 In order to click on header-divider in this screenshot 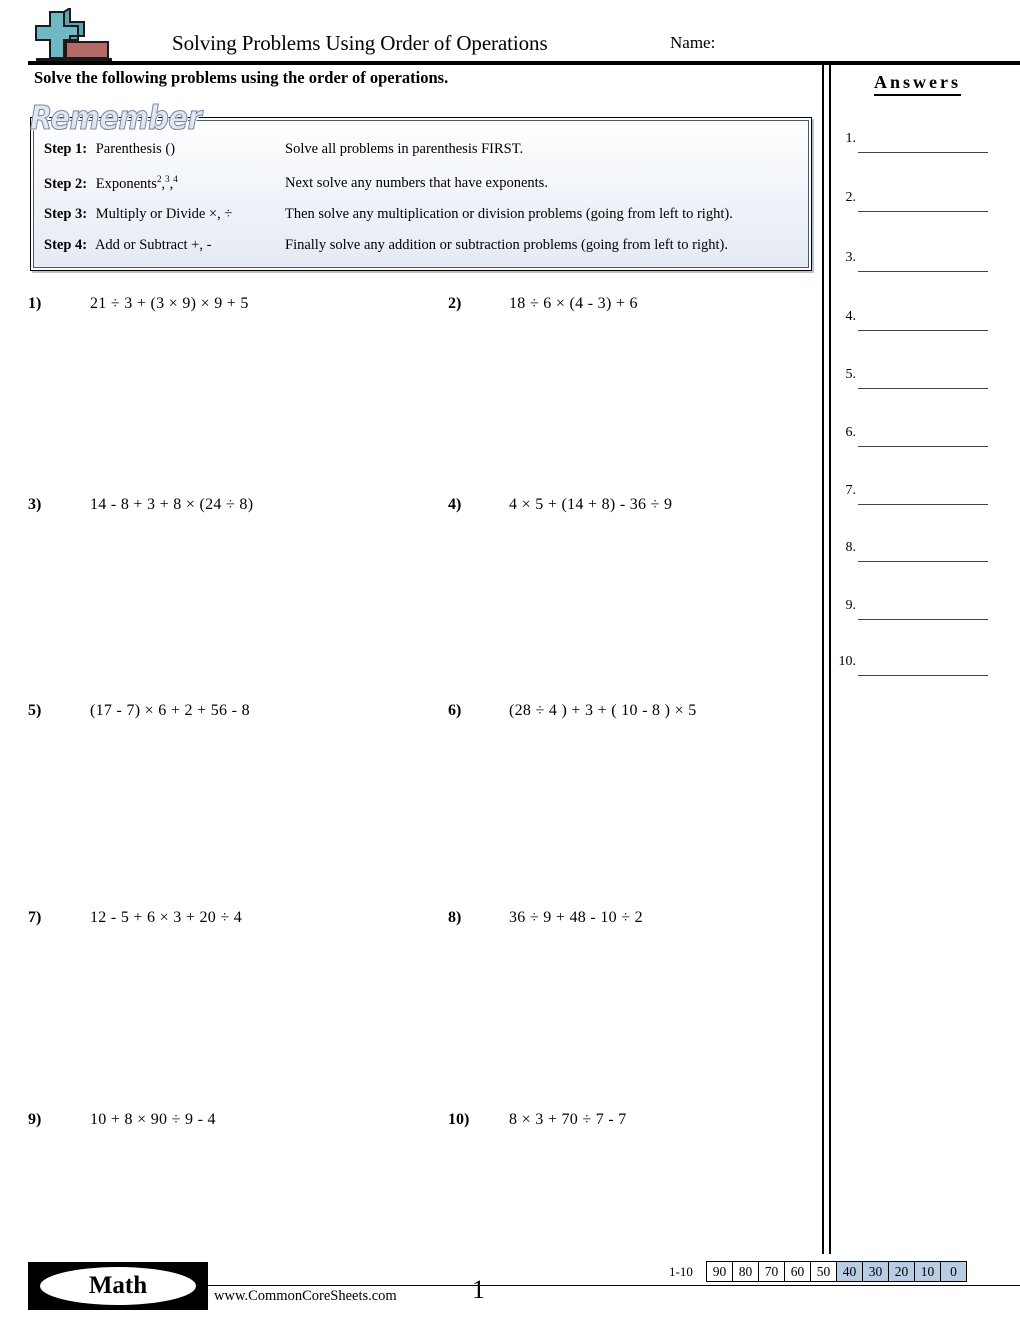, I will do `click(524, 63)`.